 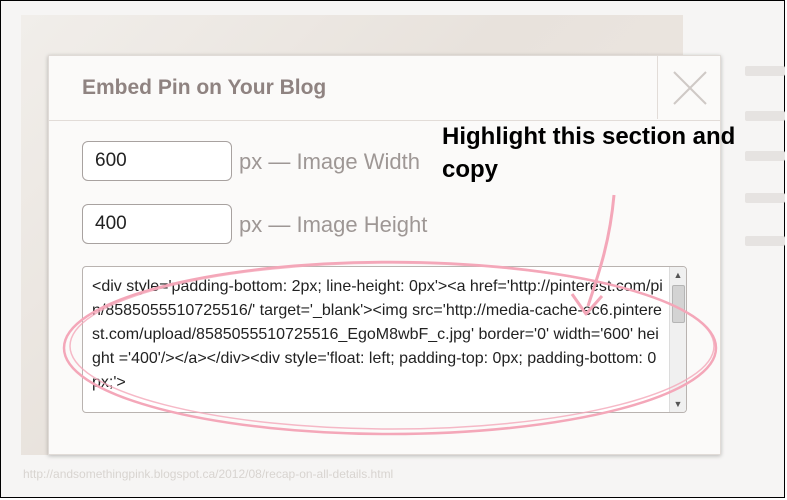 I want to click on close-icon, so click(x=690, y=88).